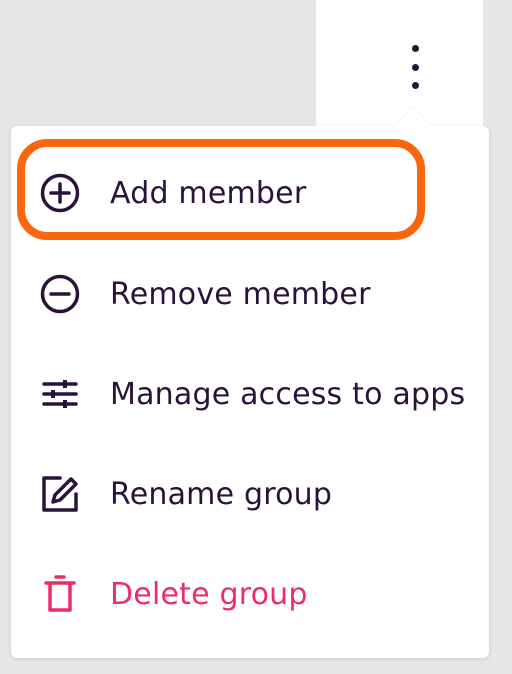 Image resolution: width=512 pixels, height=674 pixels. I want to click on menu-item-rename-group: Rename group, so click(250, 494).